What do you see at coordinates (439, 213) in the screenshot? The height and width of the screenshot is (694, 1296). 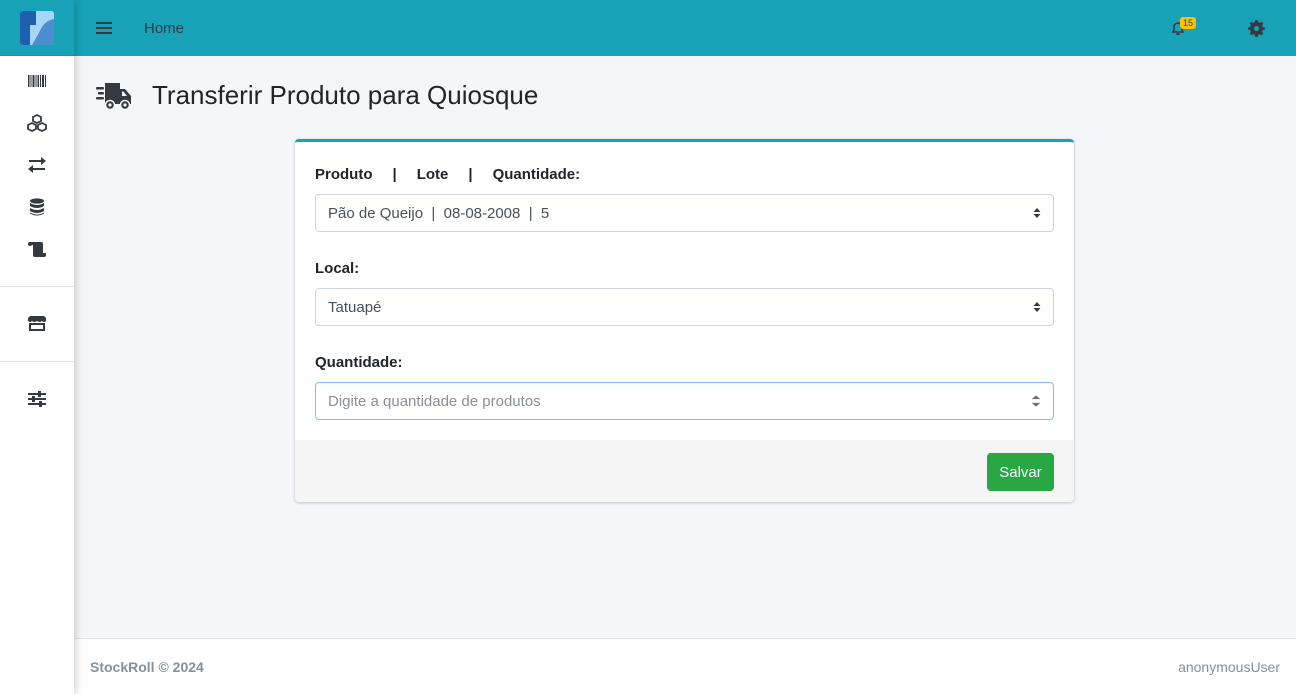 I see `product-select-value: Pão de Queijo | 08-08-2008 | 5` at bounding box center [439, 213].